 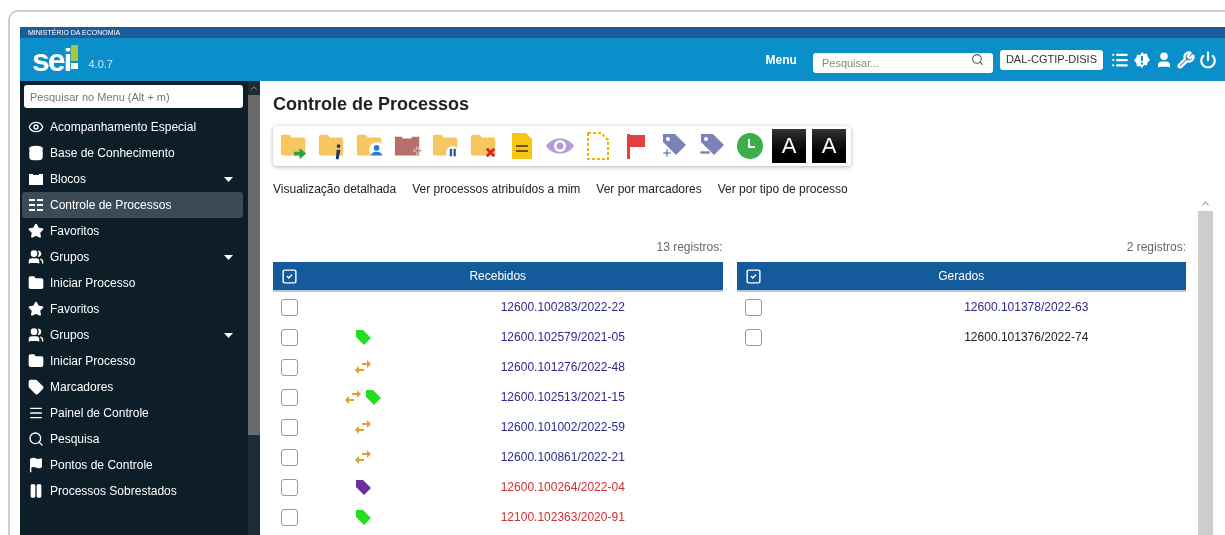 I want to click on process-link: 12600.100264/2022-04, so click(x=562, y=487).